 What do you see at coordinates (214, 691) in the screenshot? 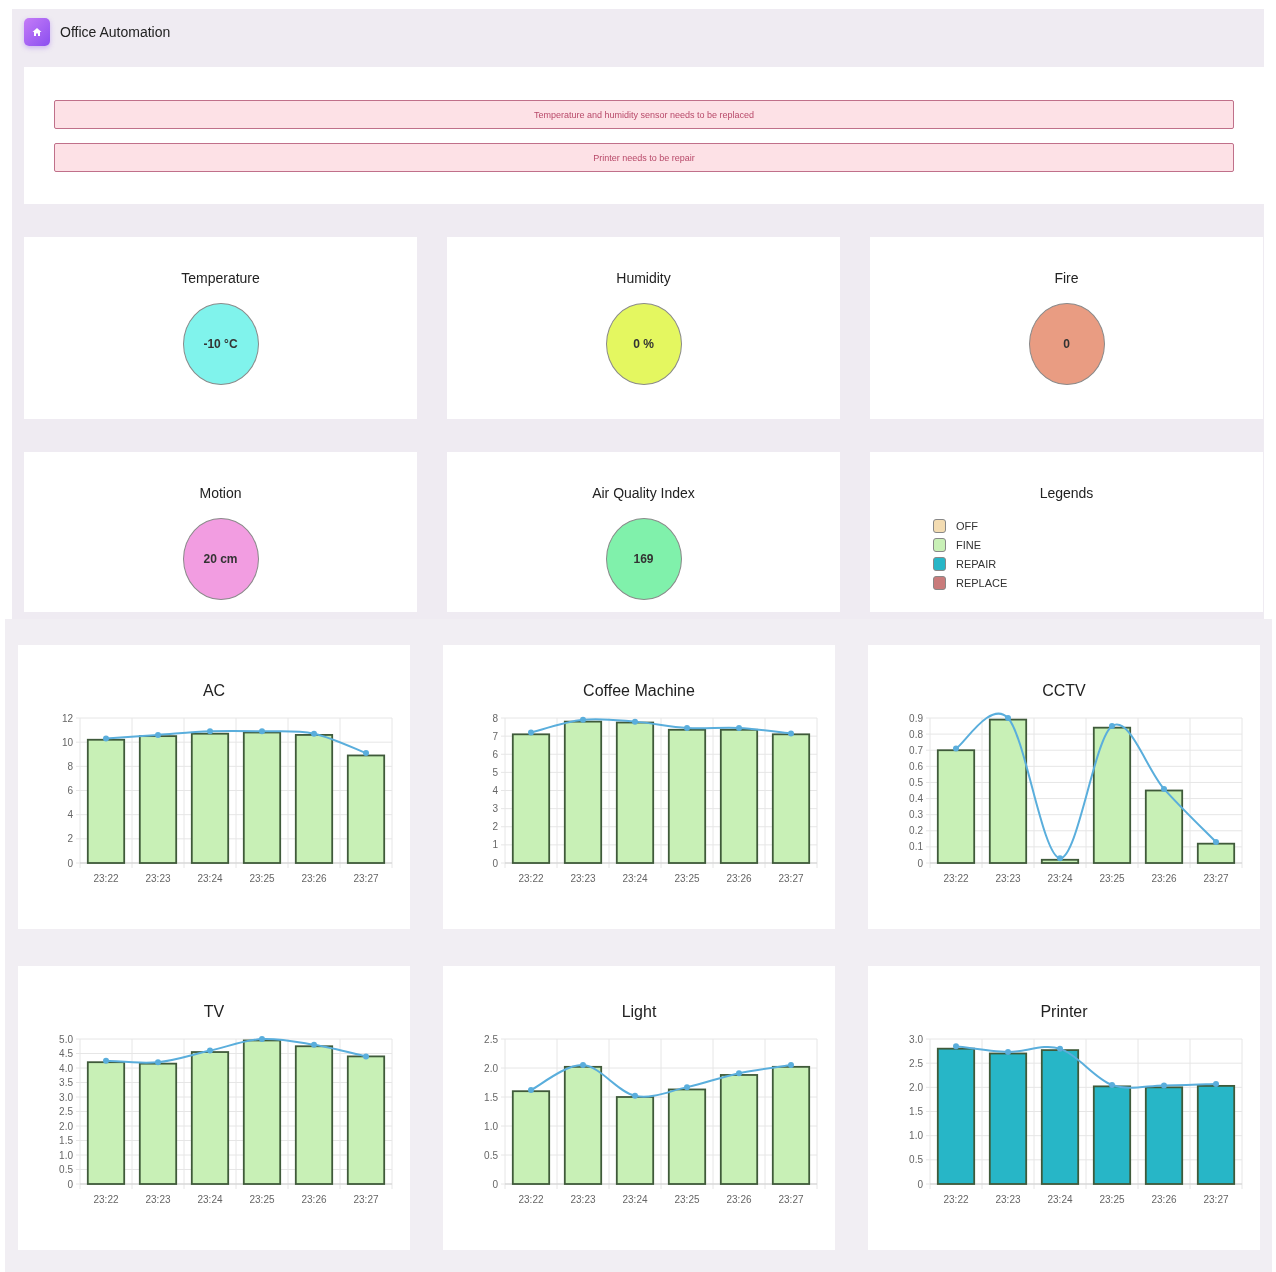
I see `chart-title: AC` at bounding box center [214, 691].